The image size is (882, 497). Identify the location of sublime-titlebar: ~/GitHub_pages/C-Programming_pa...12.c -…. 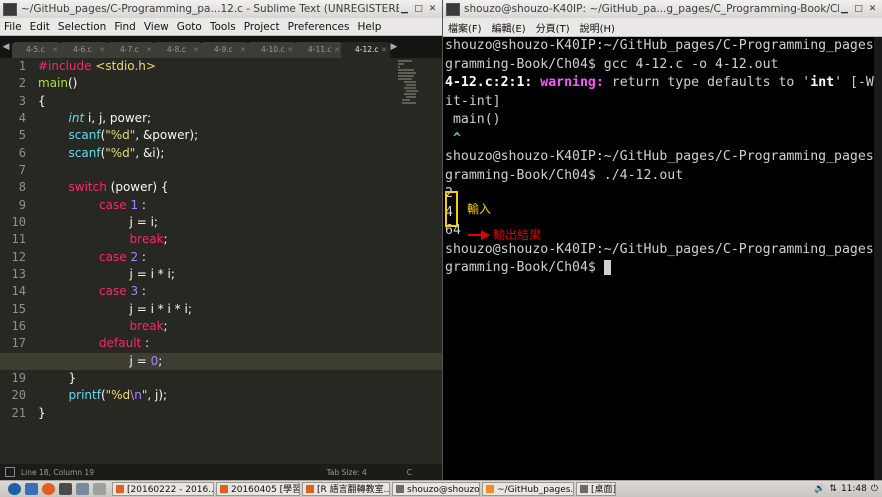
(221, 9).